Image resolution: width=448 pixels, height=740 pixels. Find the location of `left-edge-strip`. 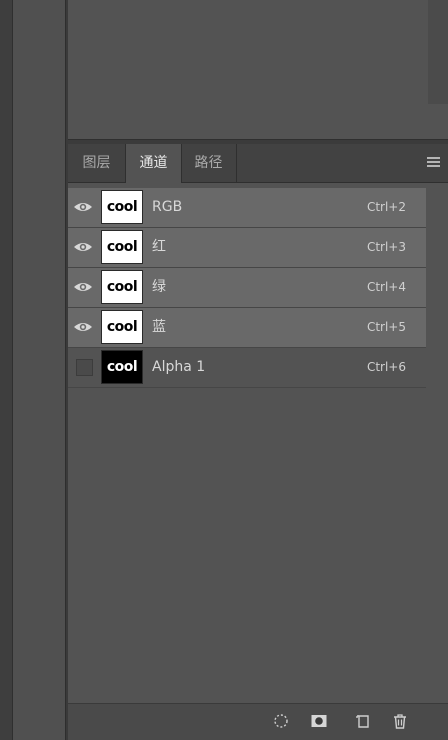

left-edge-strip is located at coordinates (6, 370).